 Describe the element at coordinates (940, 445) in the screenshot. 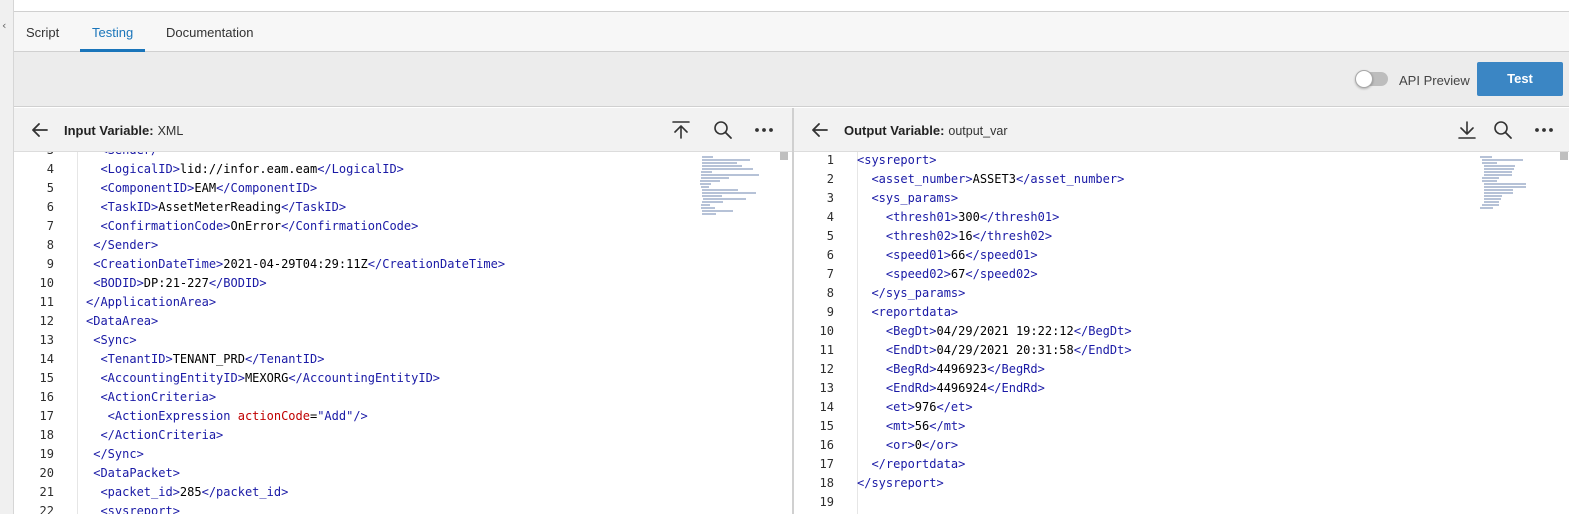

I see `code-token: </or>` at that location.